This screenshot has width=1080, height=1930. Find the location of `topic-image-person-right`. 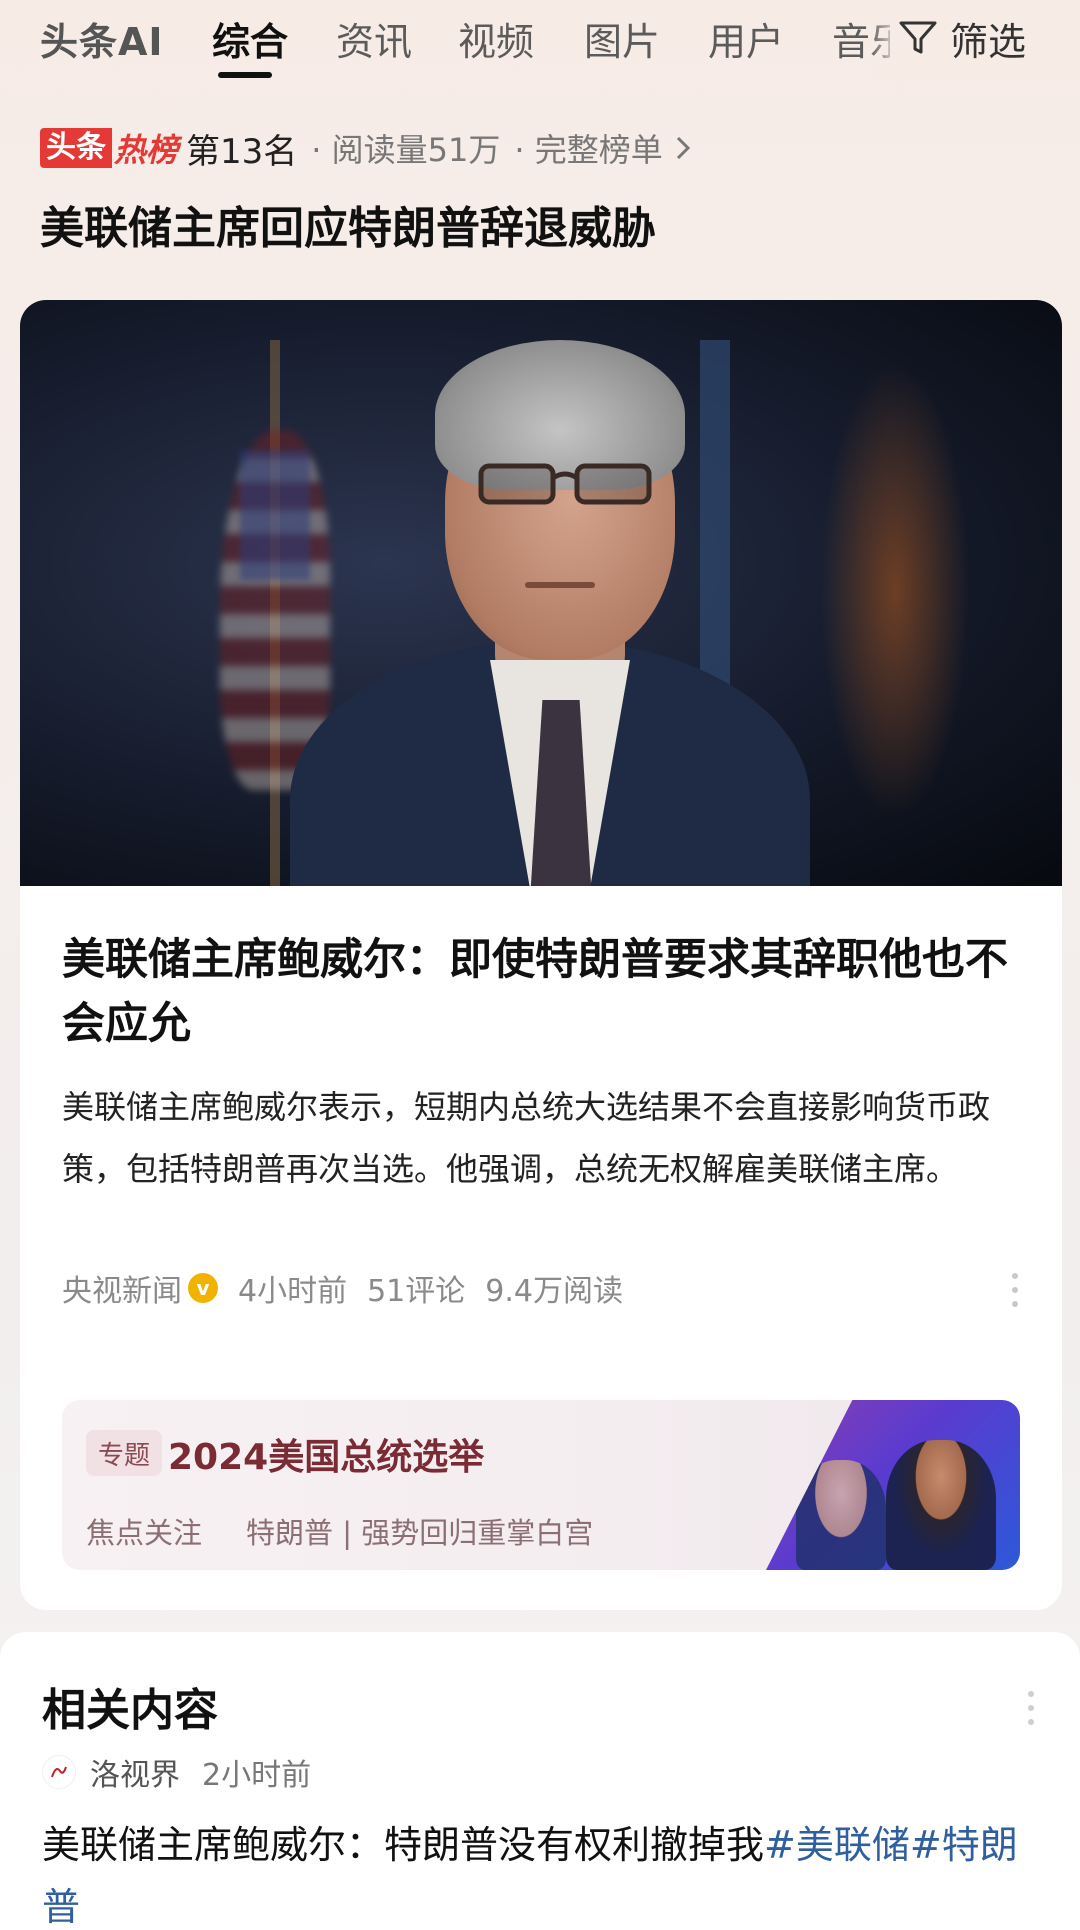

topic-image-person-right is located at coordinates (941, 1505).